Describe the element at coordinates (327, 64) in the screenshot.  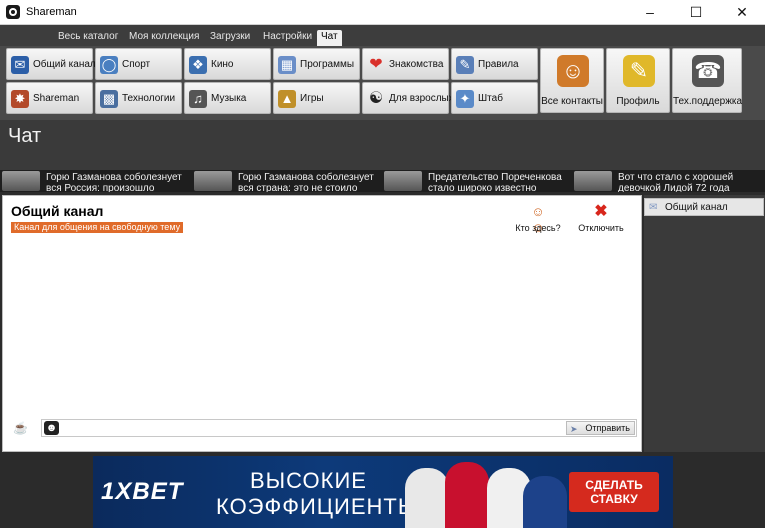
I see `tile-label: Программы` at that location.